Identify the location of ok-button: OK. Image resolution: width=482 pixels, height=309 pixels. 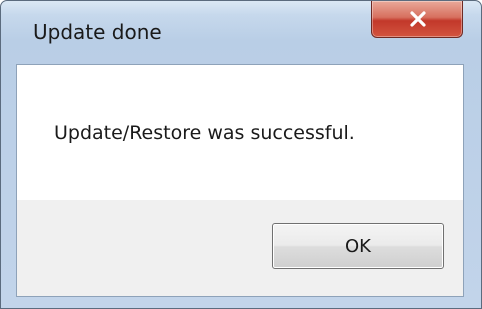
(358, 246).